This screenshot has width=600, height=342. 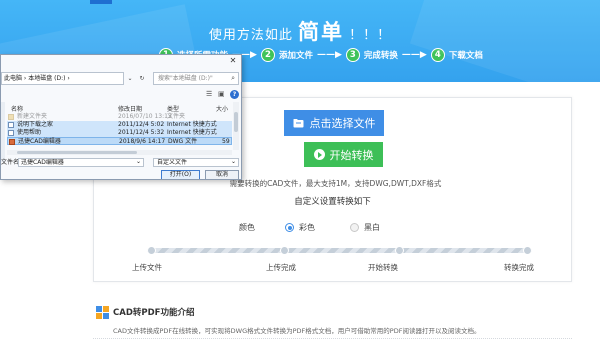 I want to click on file-date: 2011/12/4 5:32, so click(x=141, y=132).